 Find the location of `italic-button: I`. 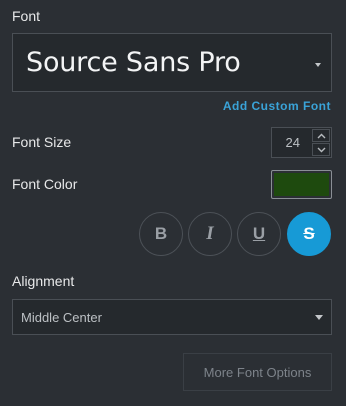

italic-button: I is located at coordinates (210, 234).